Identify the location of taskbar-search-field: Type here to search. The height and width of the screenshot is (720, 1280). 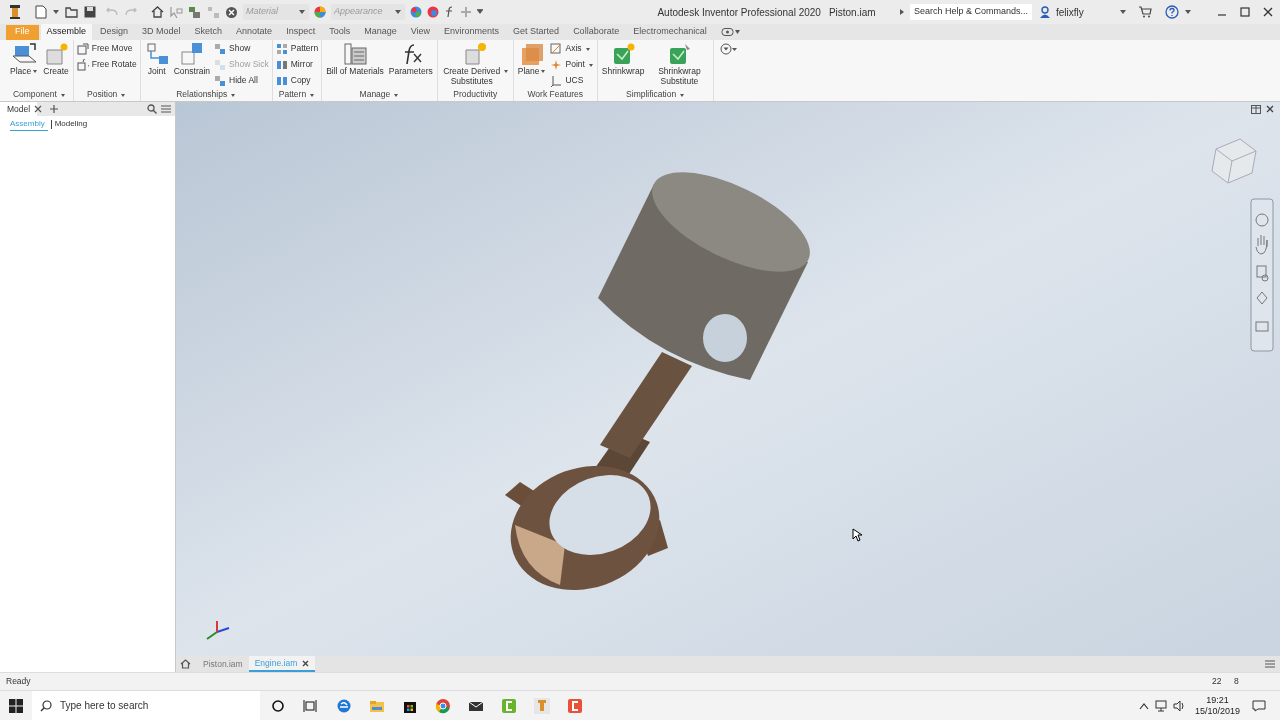
(146, 705).